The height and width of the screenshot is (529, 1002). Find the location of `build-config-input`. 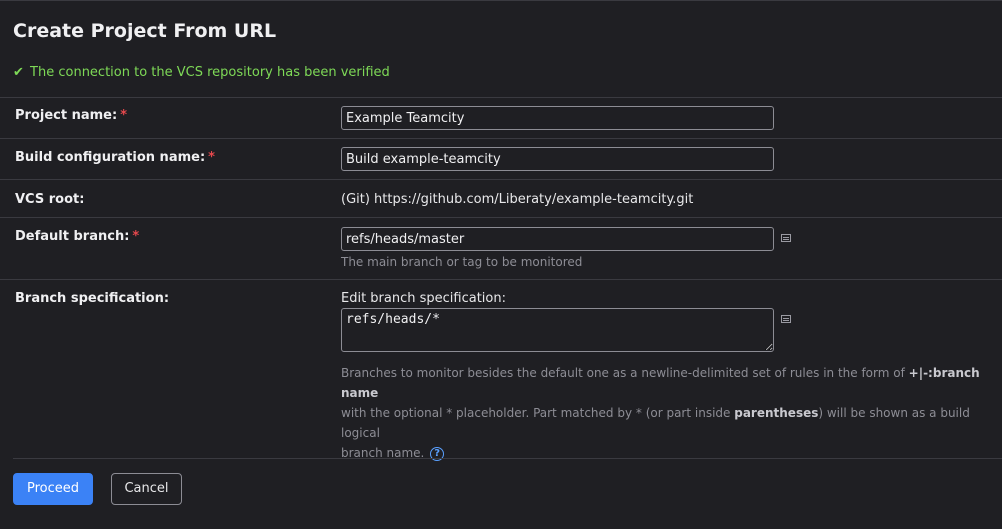

build-config-input is located at coordinates (557, 159).